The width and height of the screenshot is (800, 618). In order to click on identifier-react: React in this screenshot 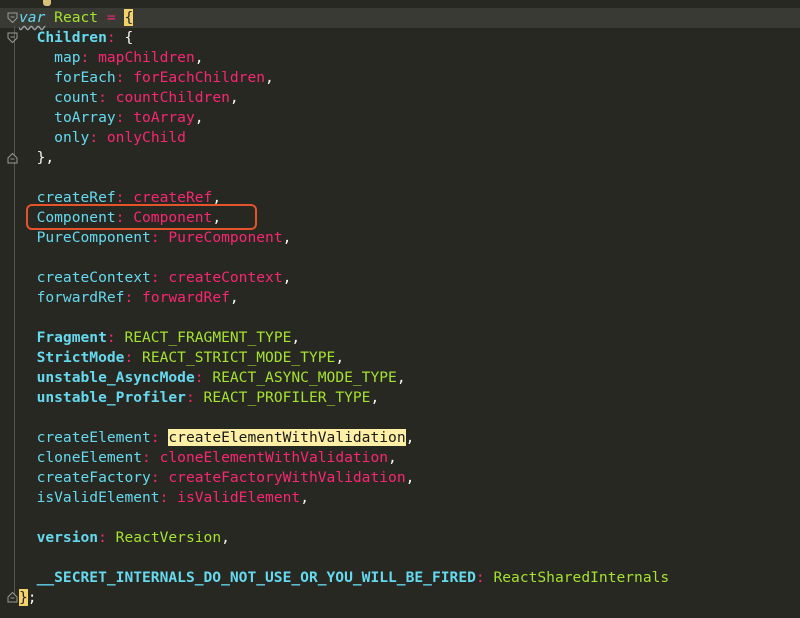, I will do `click(76, 17)`.